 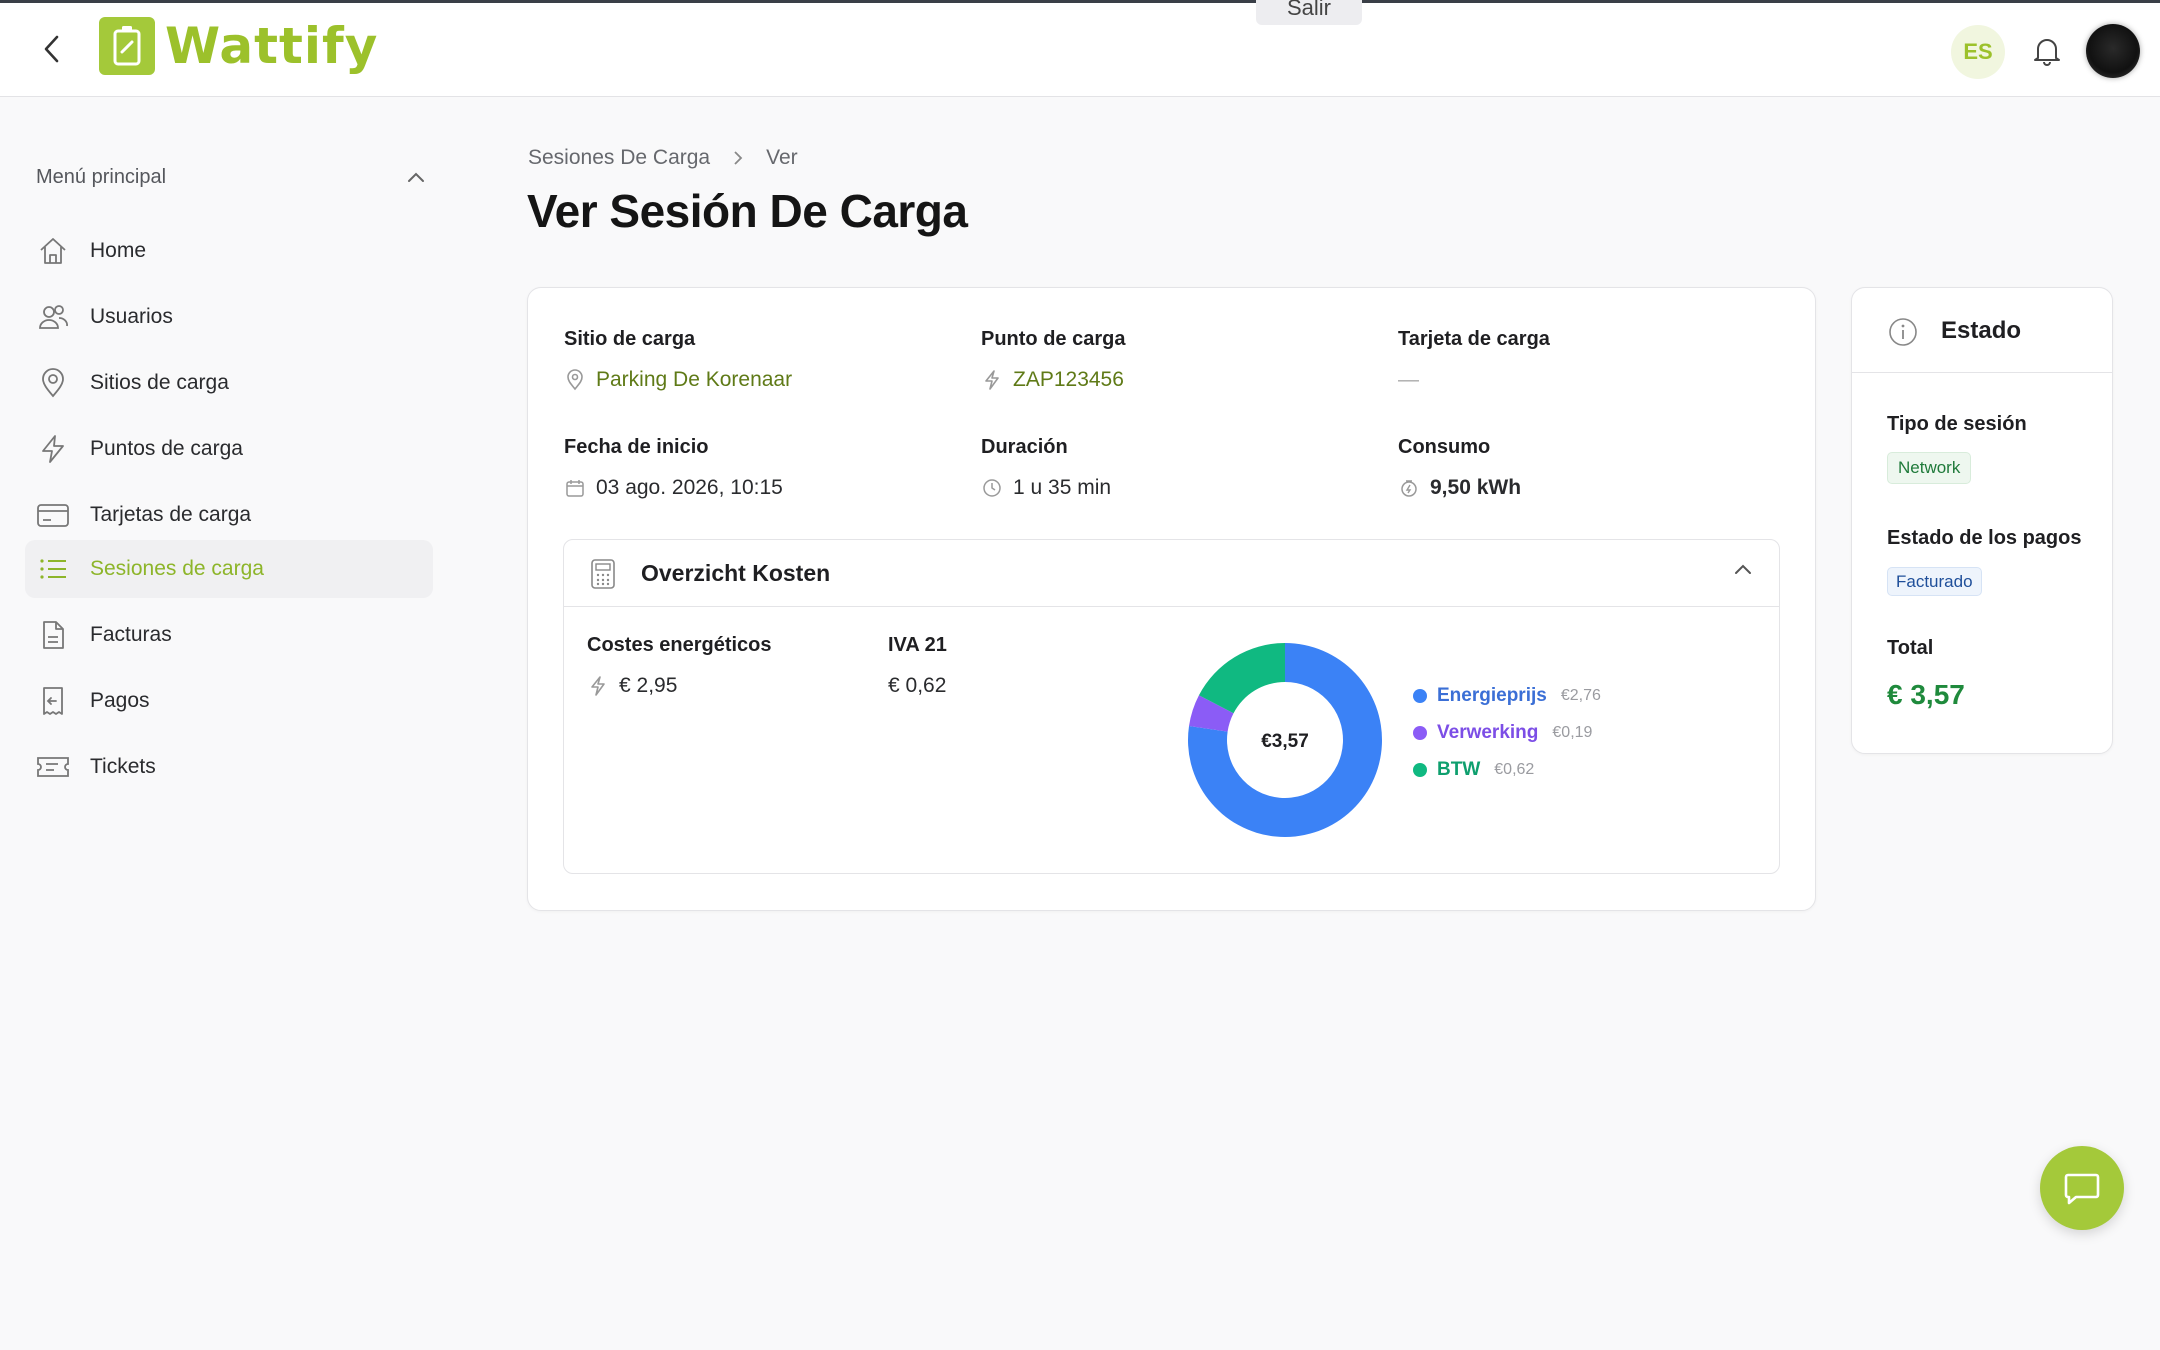 What do you see at coordinates (127, 46) in the screenshot?
I see `battery-logo-icon` at bounding box center [127, 46].